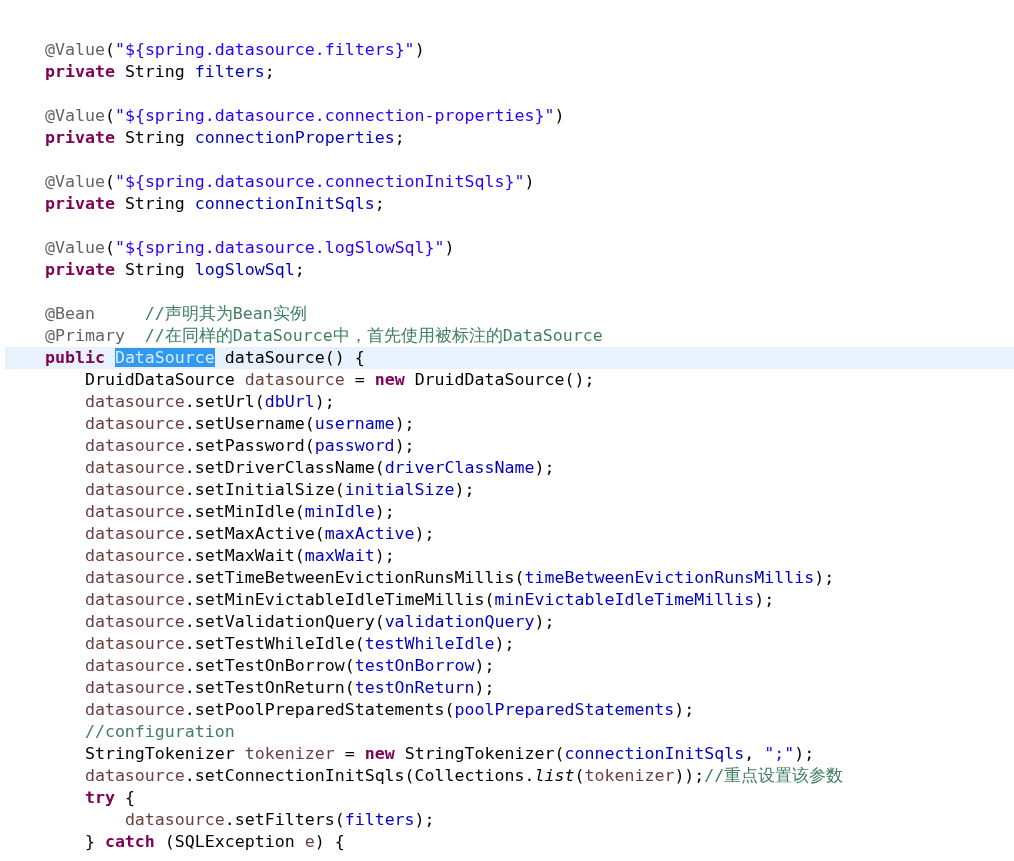 This screenshot has width=1014, height=861. I want to click on code-line: @Value("${spring.datasource.logSlowSql}"), so click(249, 248).